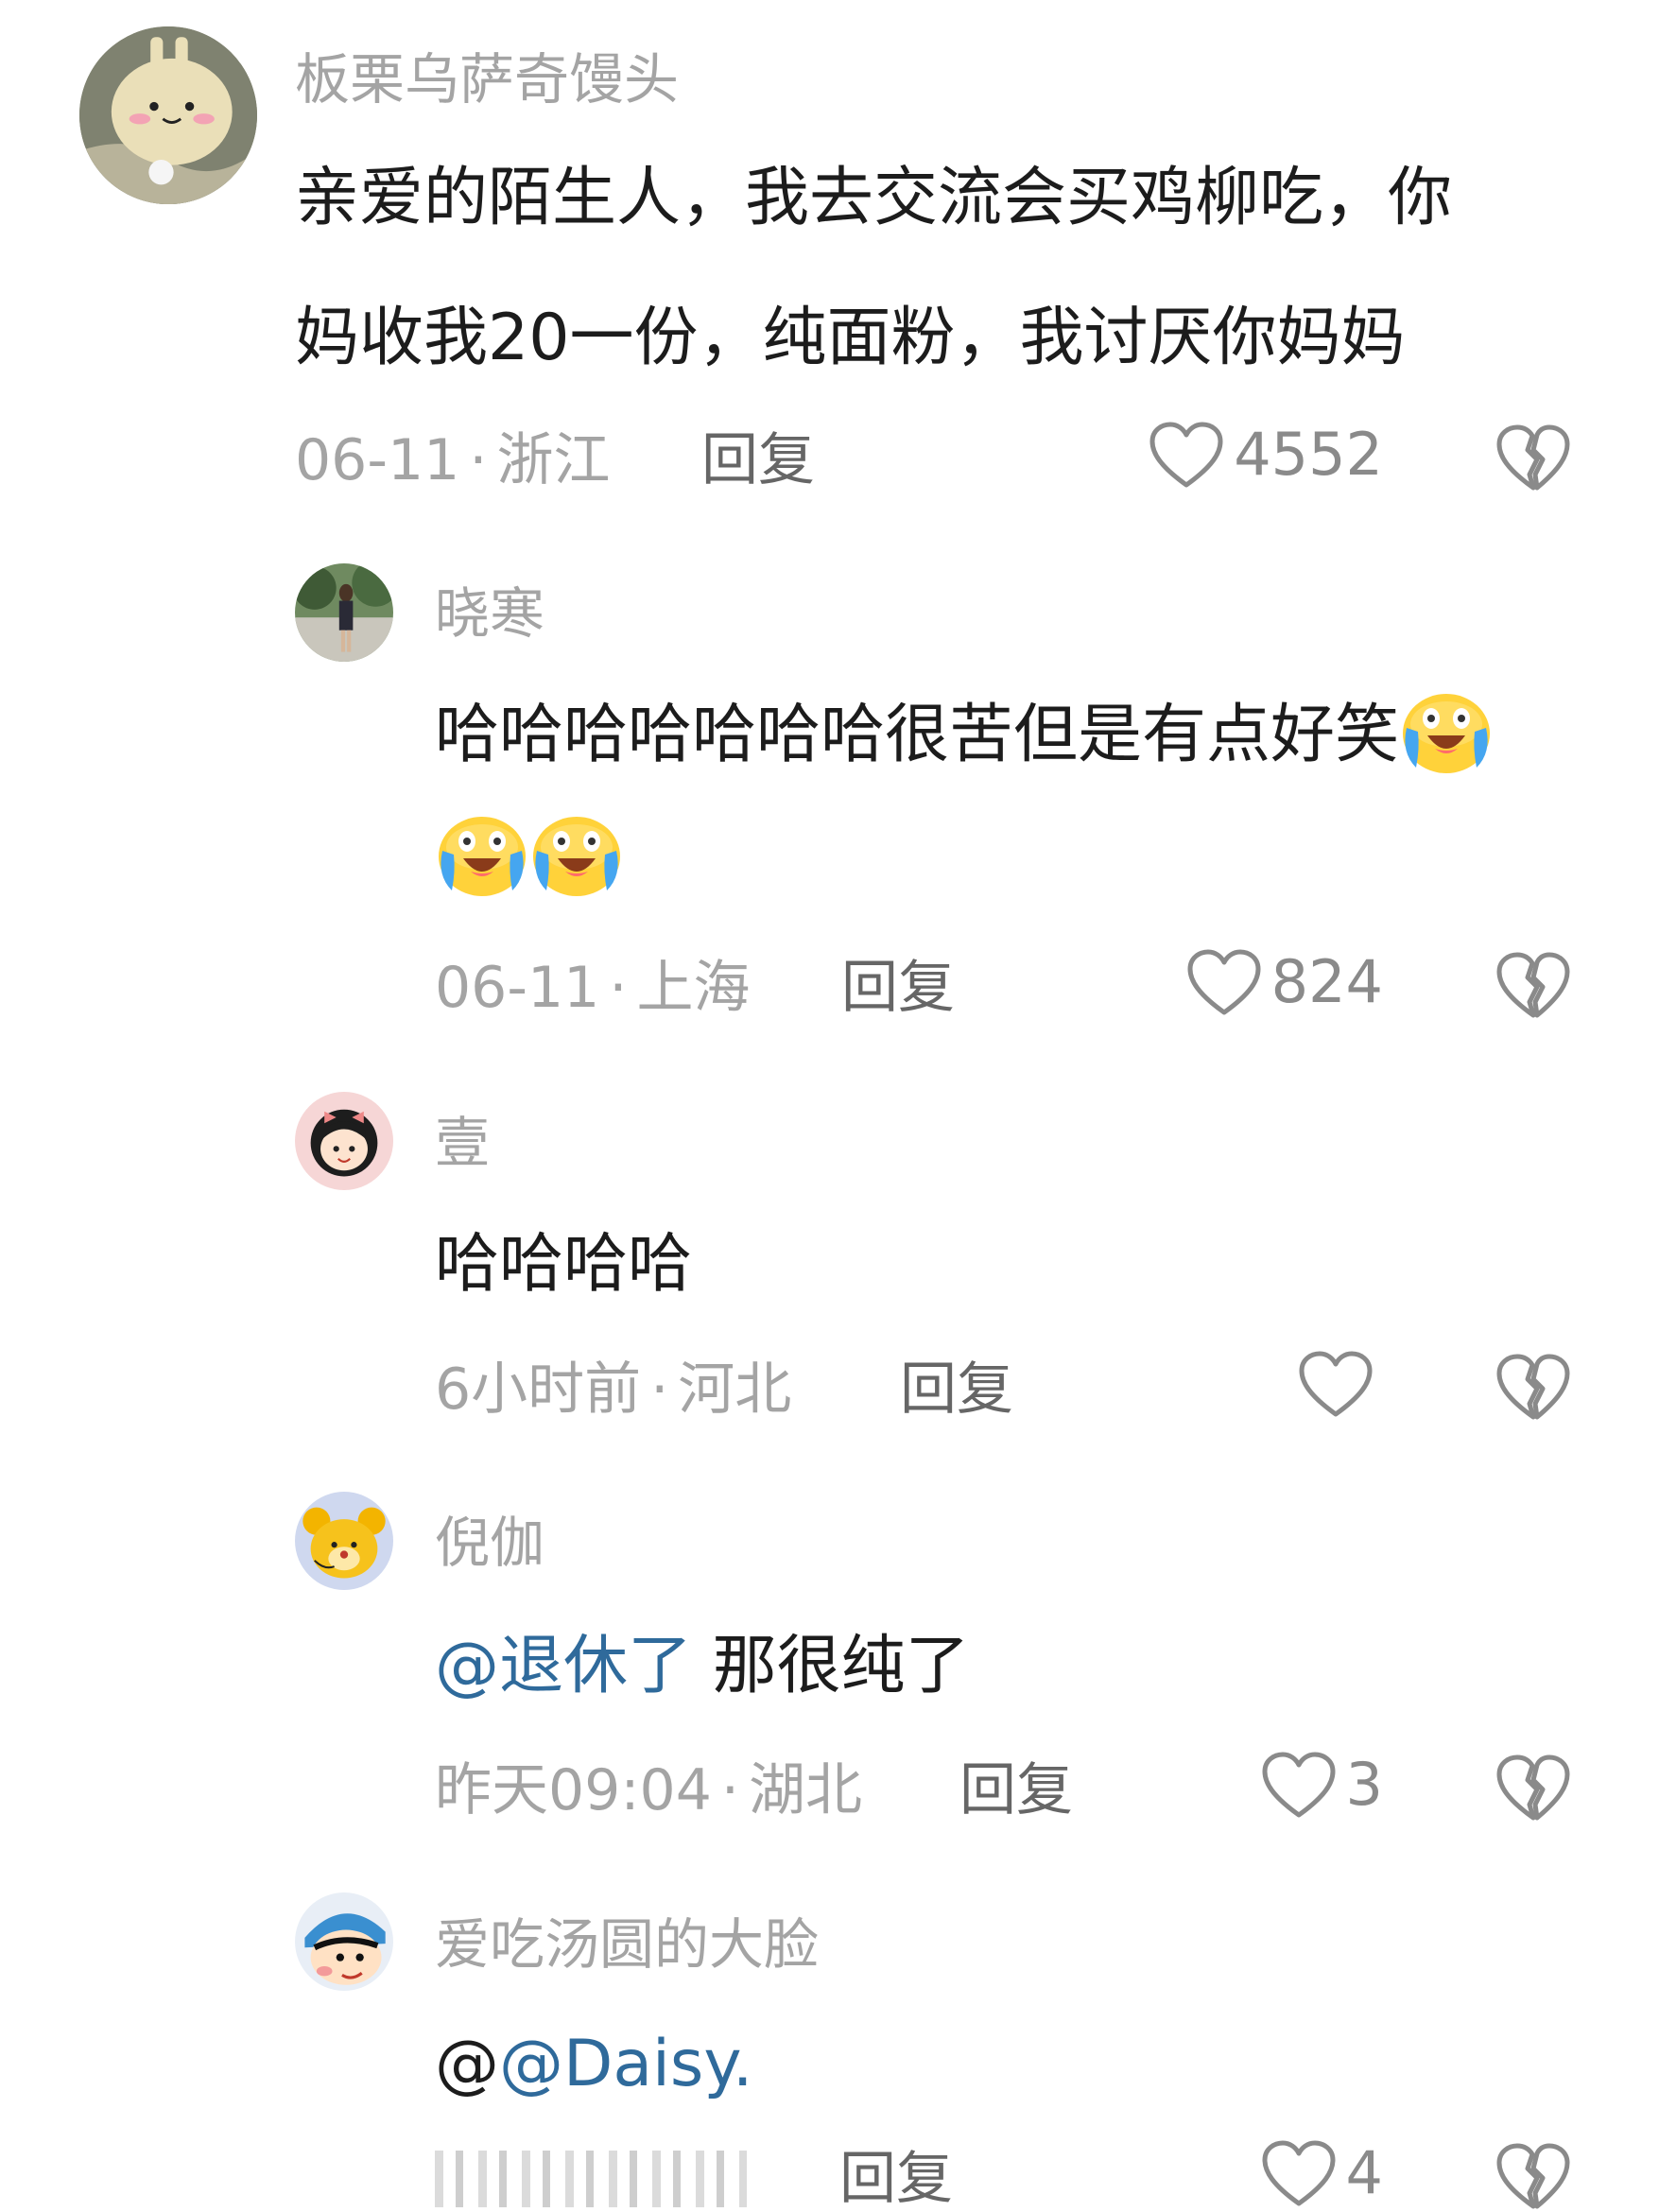  I want to click on like-button: 4552, so click(1266, 455).